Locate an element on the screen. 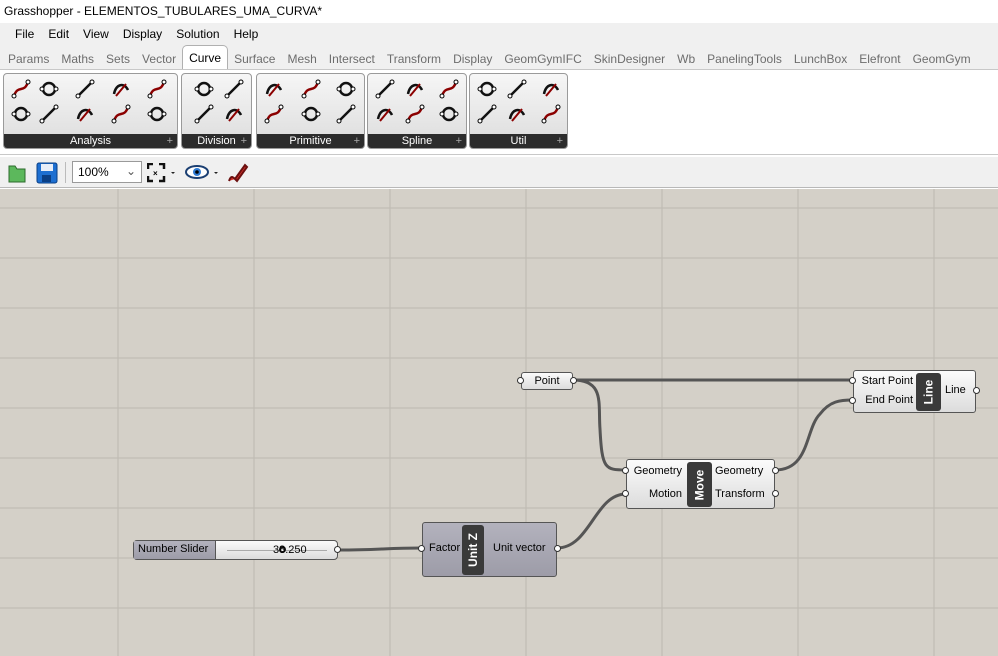  move-nickname: Move is located at coordinates (699, 484).